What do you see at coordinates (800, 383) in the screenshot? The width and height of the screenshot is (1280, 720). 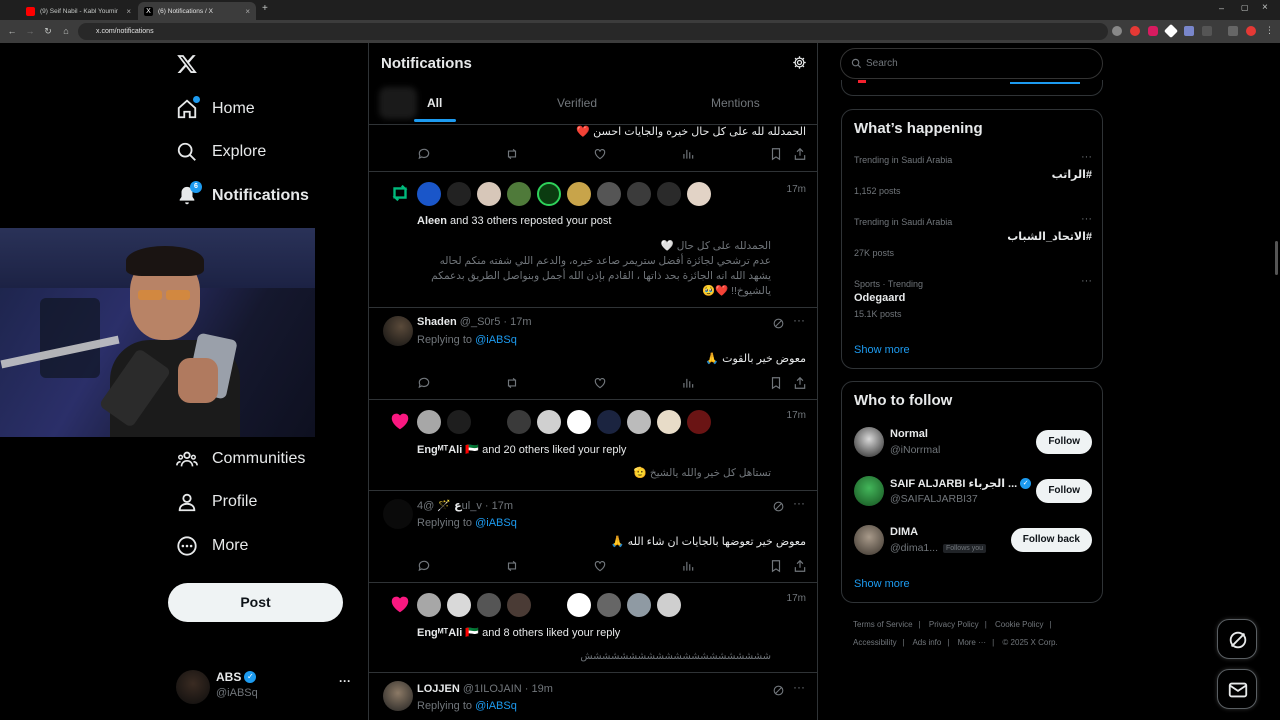 I see `share-icon` at bounding box center [800, 383].